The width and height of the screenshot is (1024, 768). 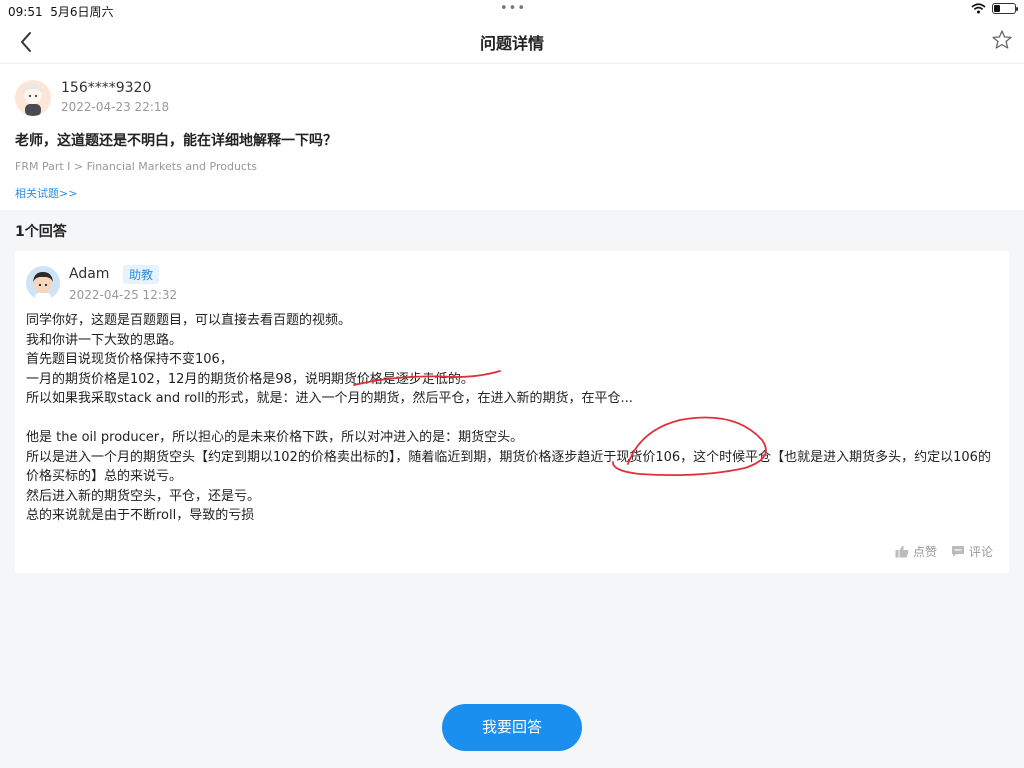 What do you see at coordinates (46, 193) in the screenshot?
I see `related-questions-link: 相关试题>>` at bounding box center [46, 193].